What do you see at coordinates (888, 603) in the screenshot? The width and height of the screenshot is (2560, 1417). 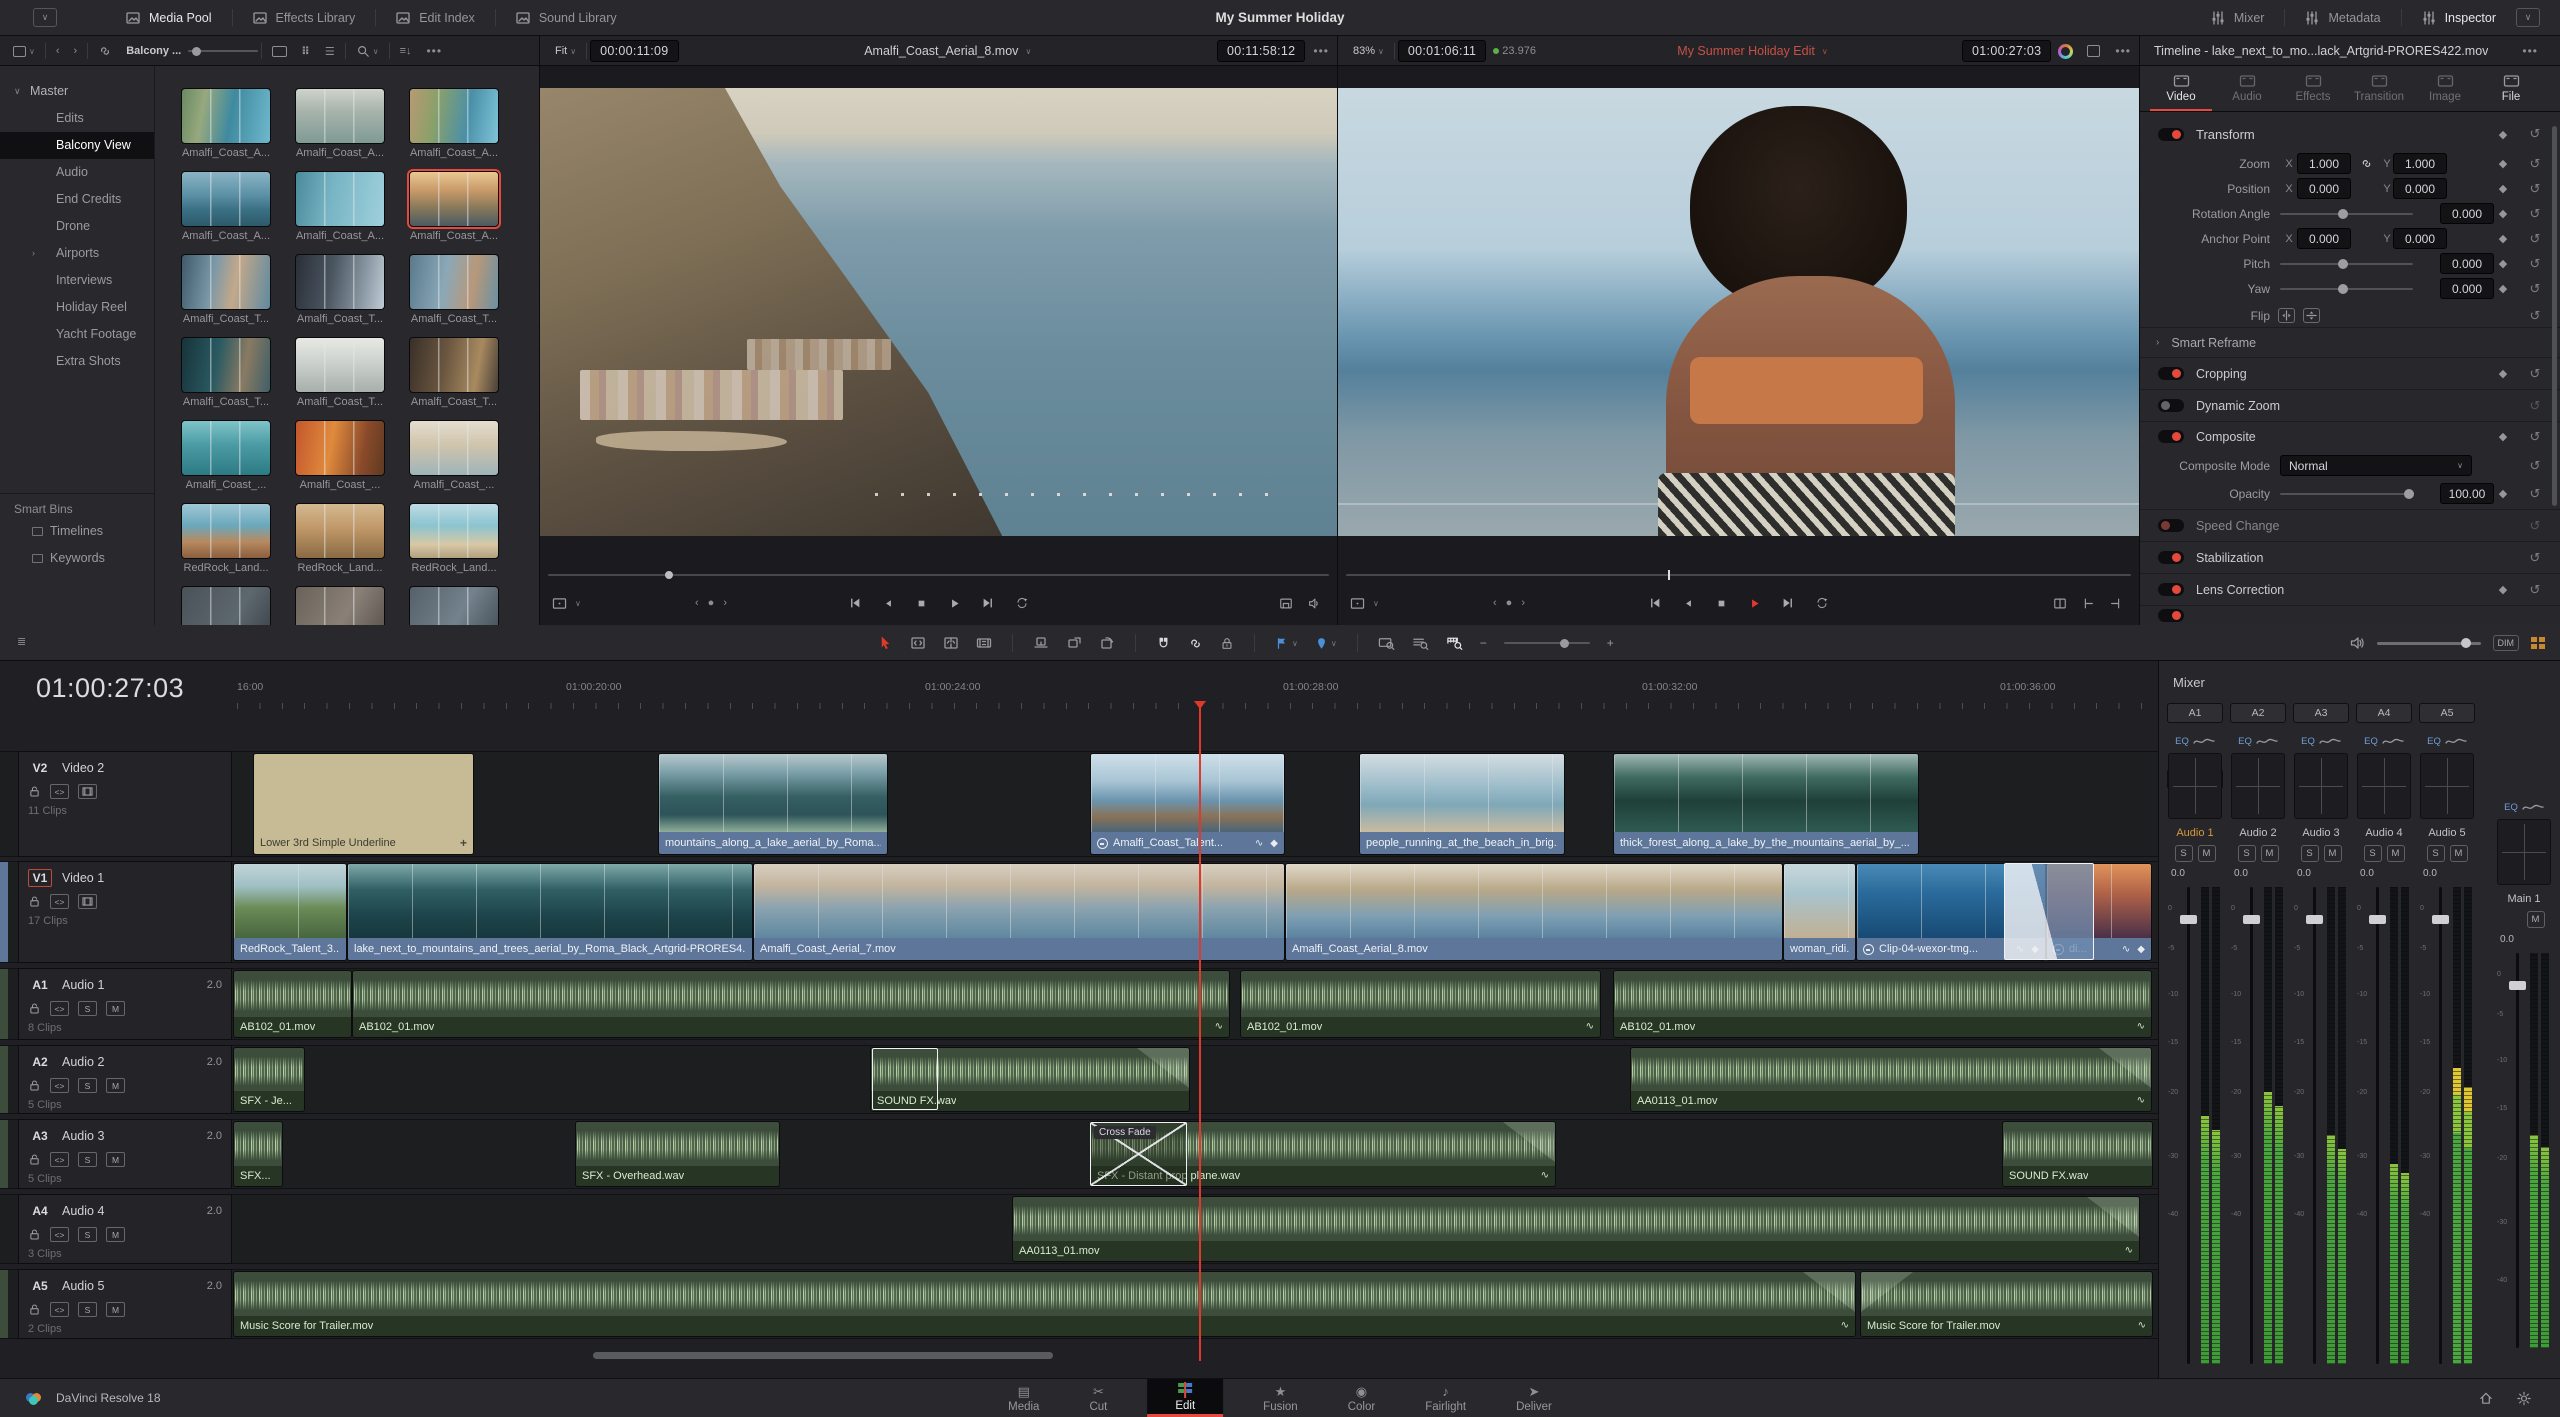 I see `step-back-button` at bounding box center [888, 603].